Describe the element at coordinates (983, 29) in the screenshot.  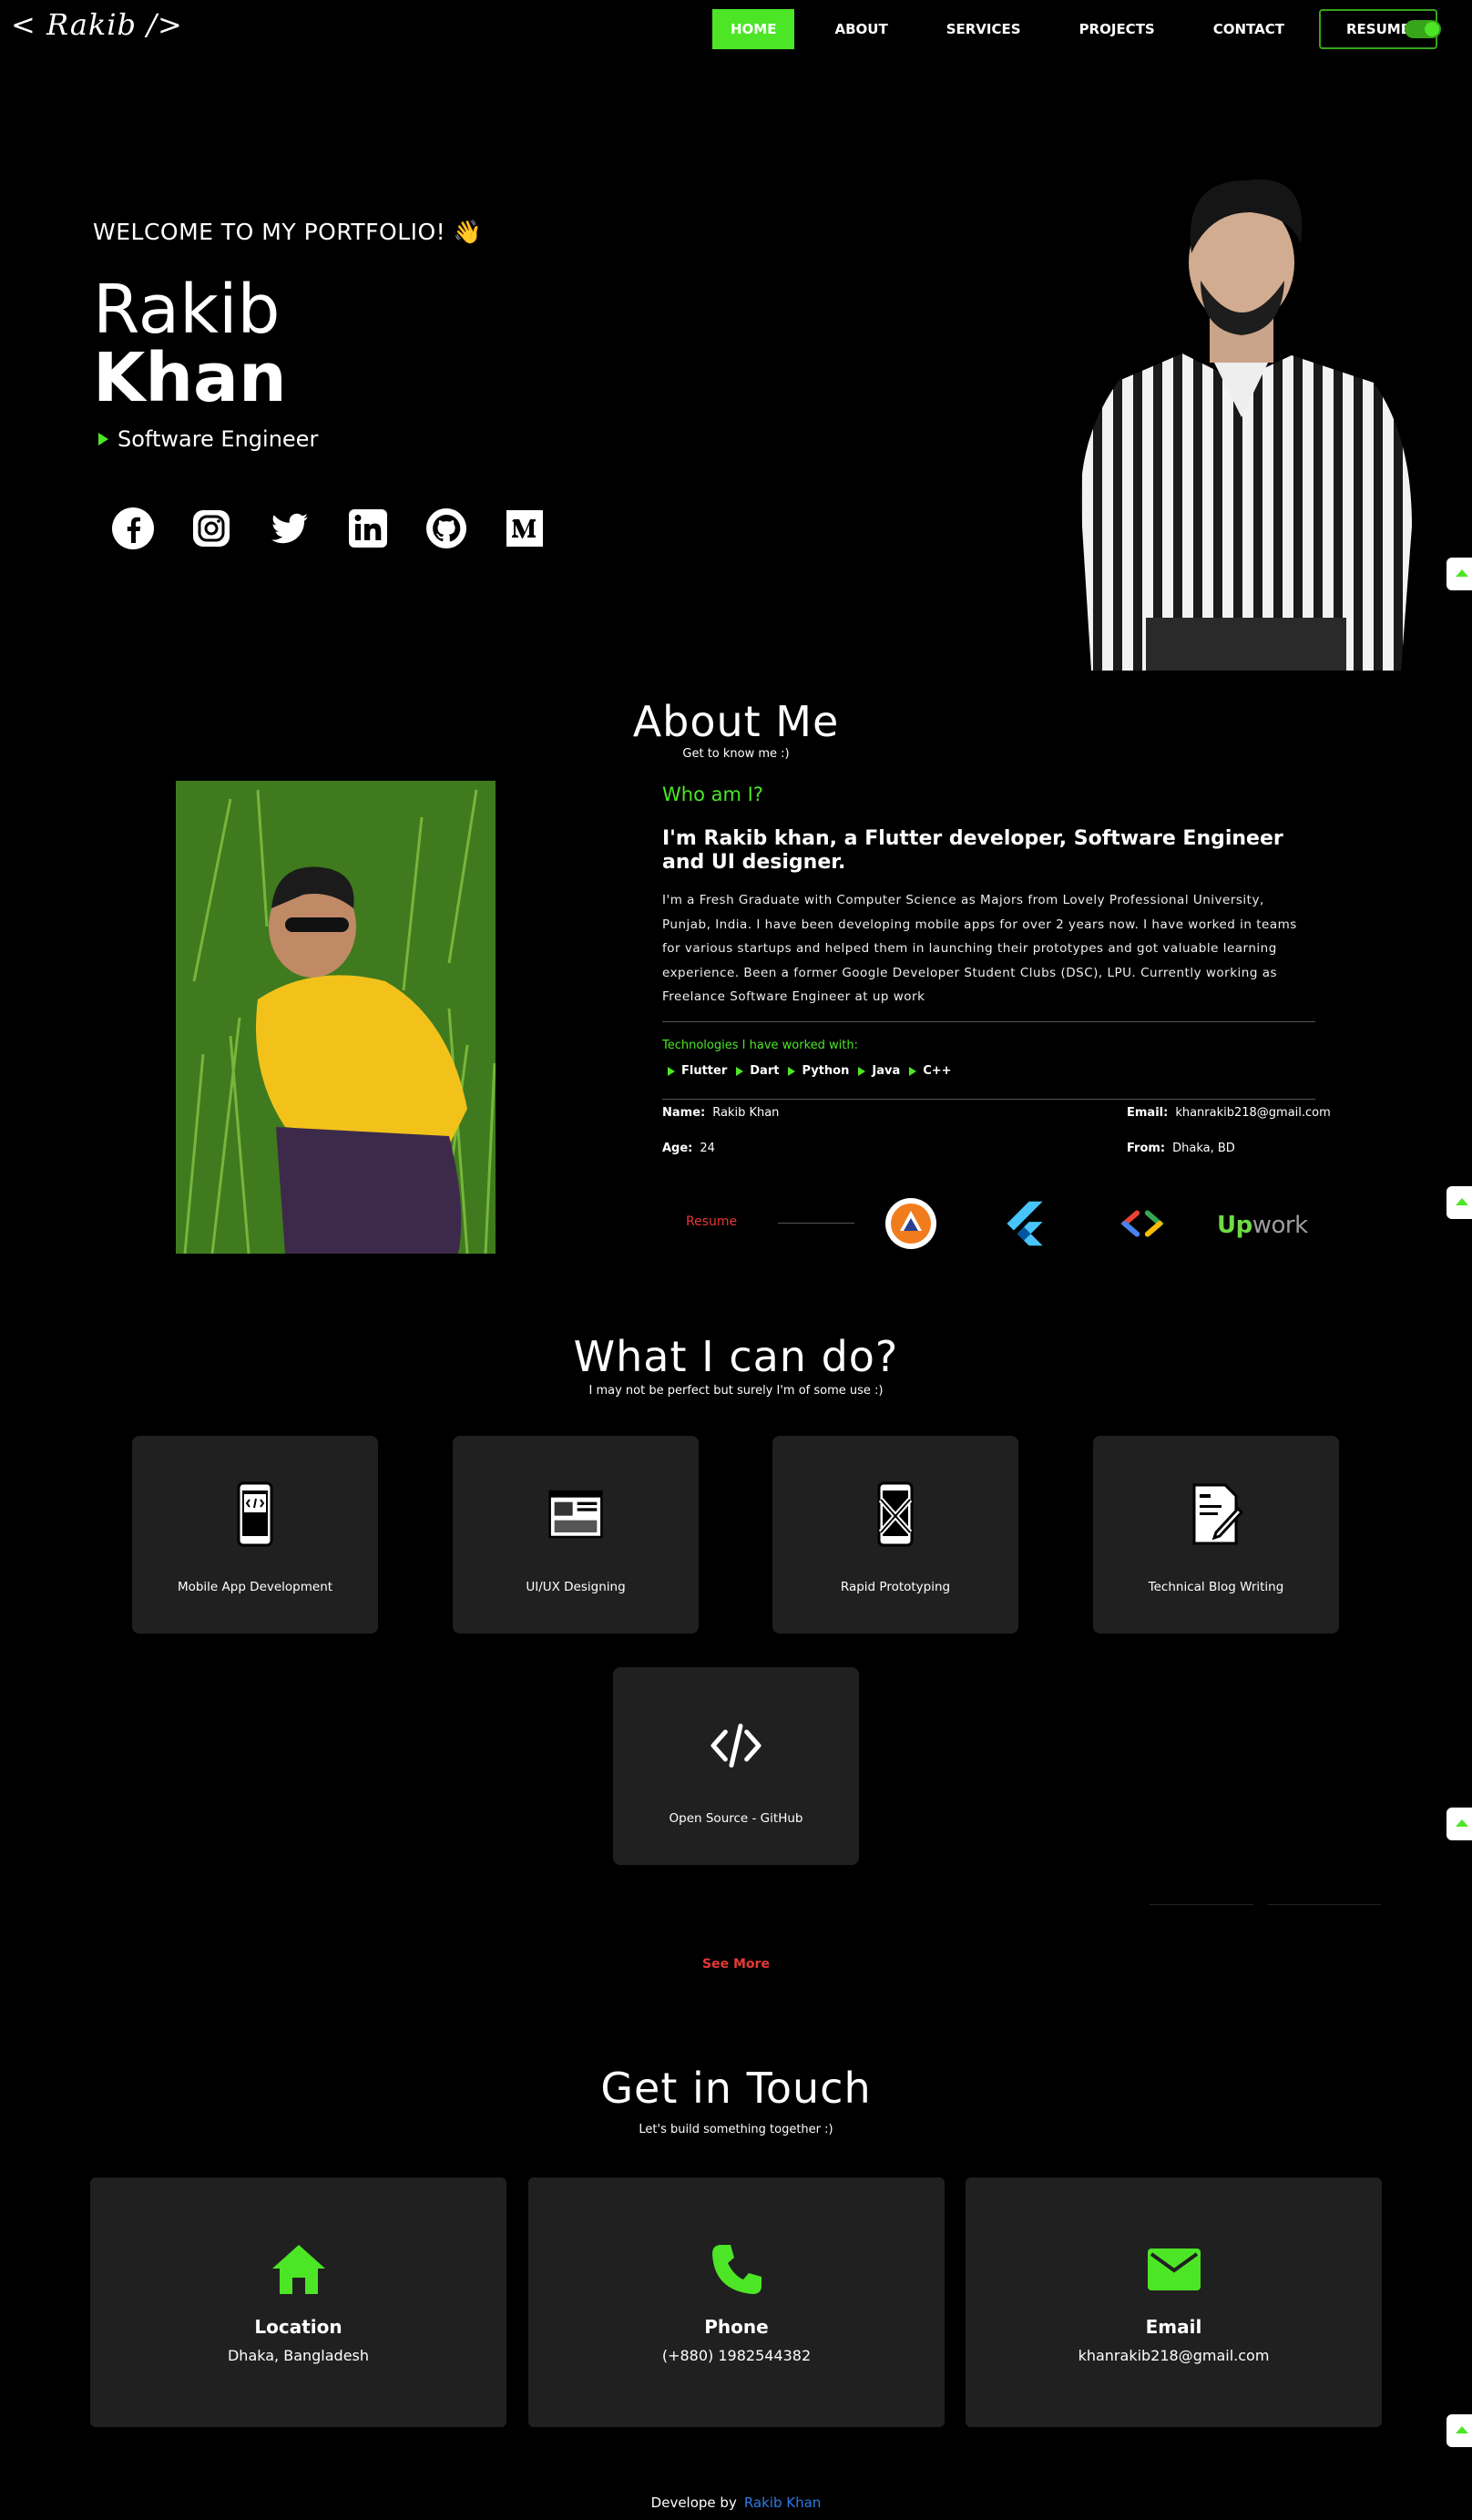
I see `nav-services: SERVICES` at that location.